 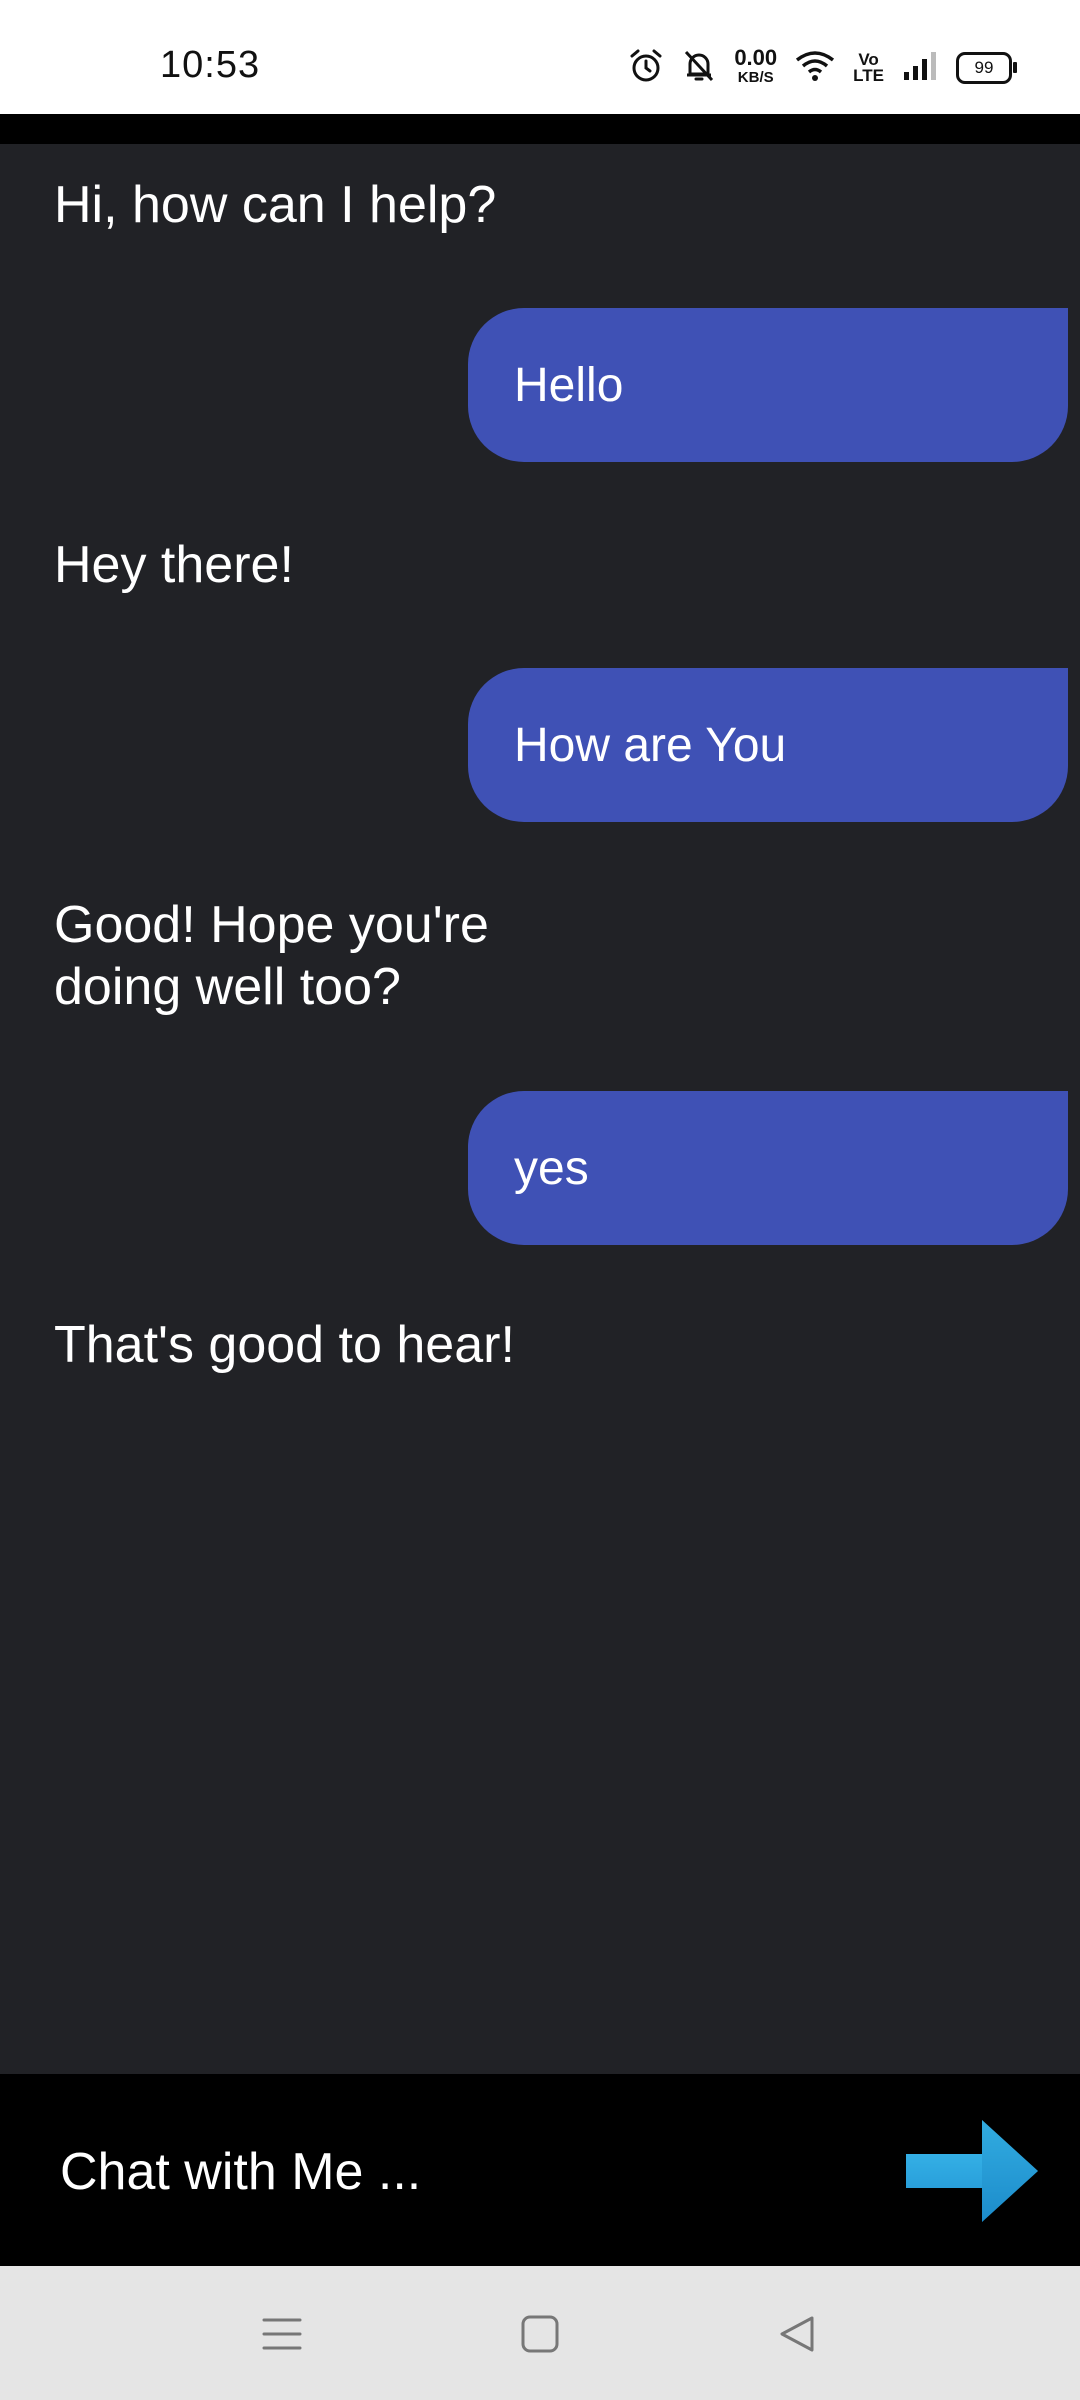 I want to click on home-square-icon, so click(x=540, y=2334).